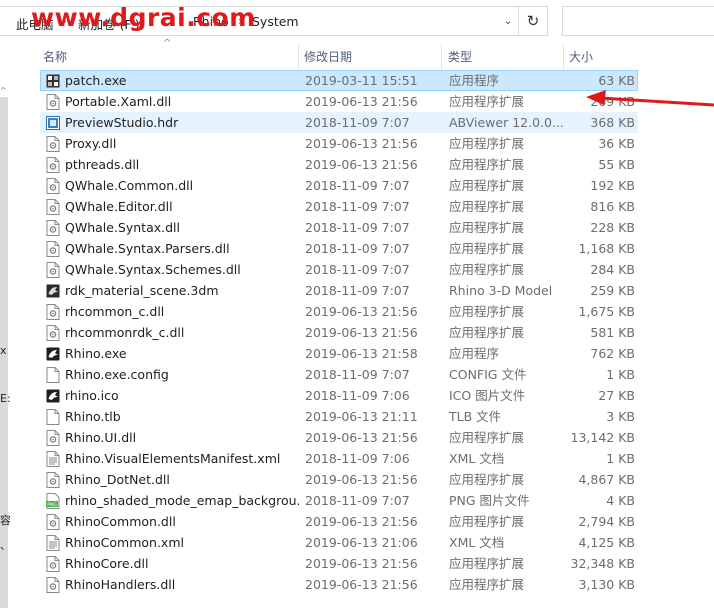 The image size is (714, 608). What do you see at coordinates (601, 56) in the screenshot?
I see `column-header-size: 大小` at bounding box center [601, 56].